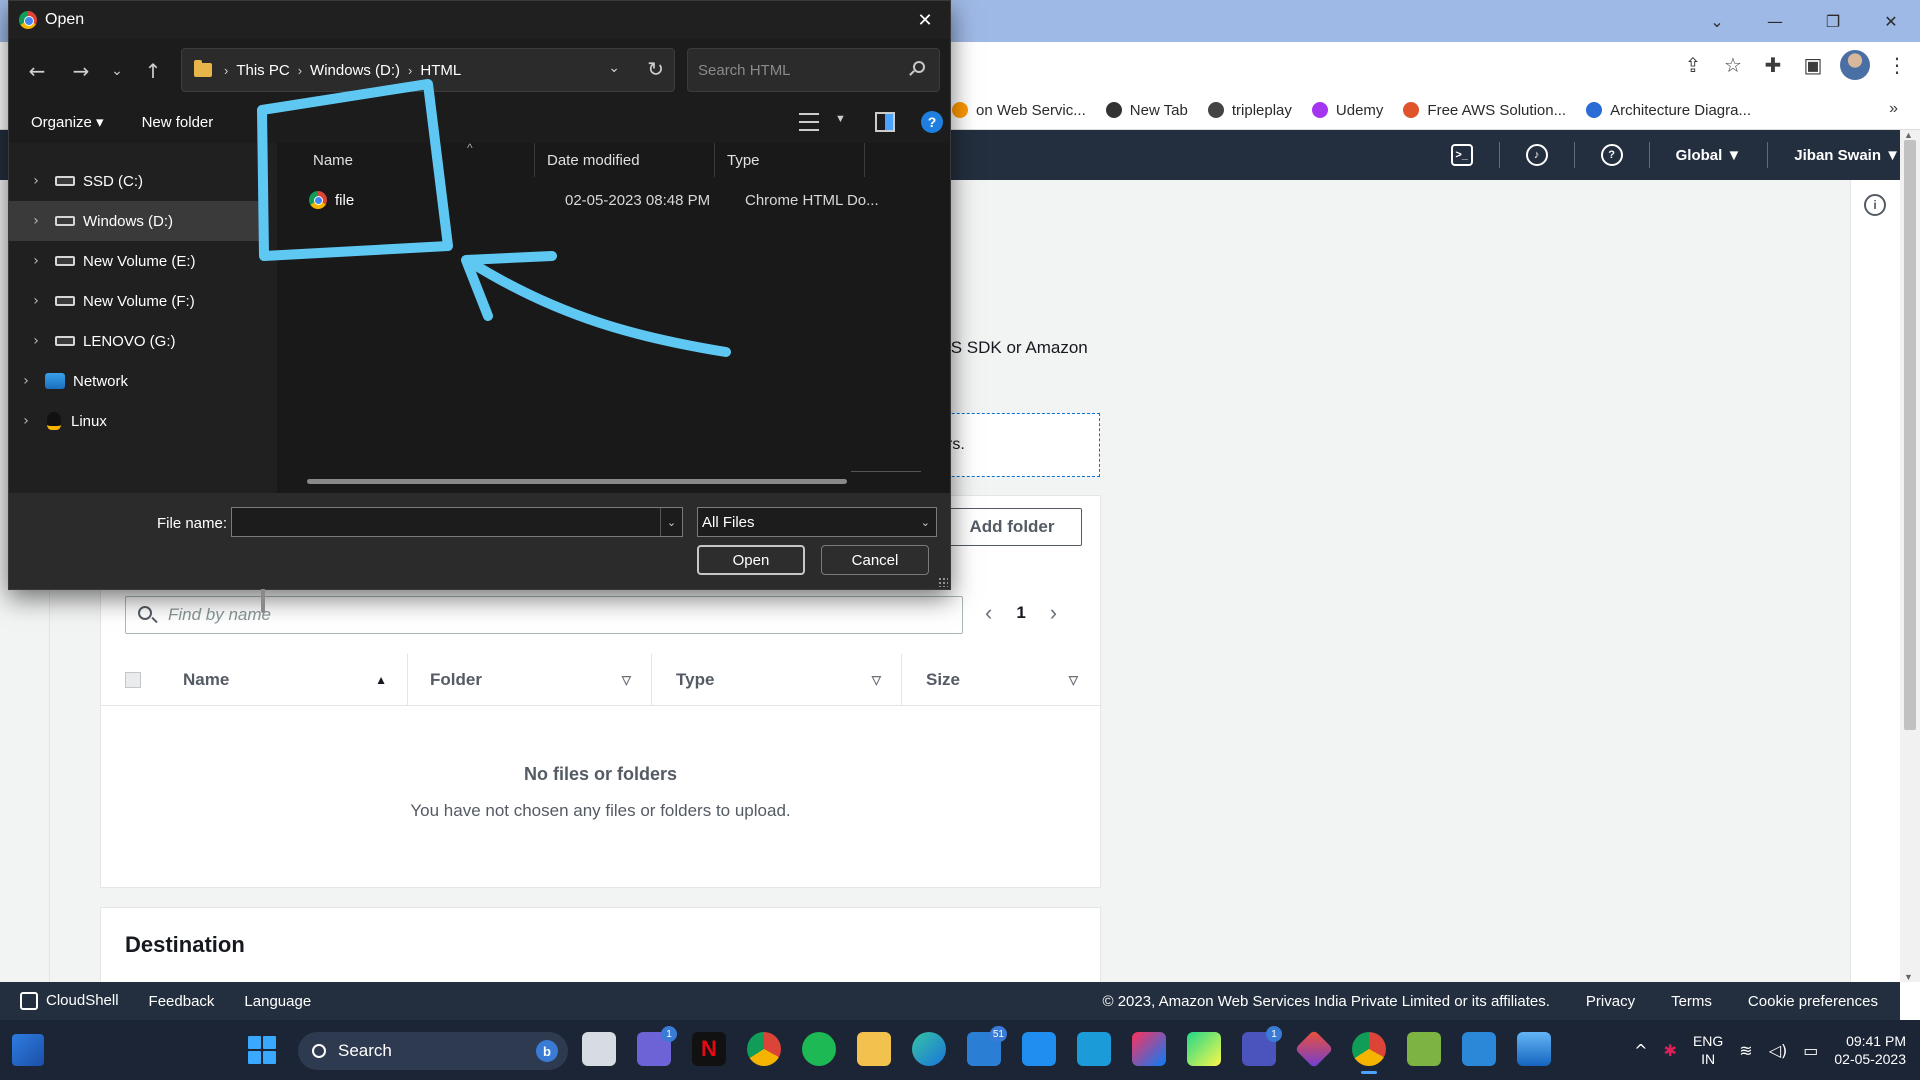  Describe the element at coordinates (840, 119) in the screenshot. I see `view-dropdown-icon: ▼` at that location.